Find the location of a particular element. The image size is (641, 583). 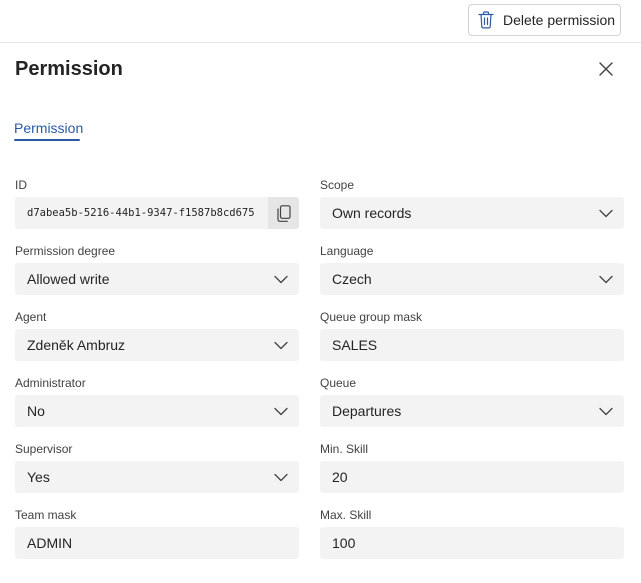

toolbar: Delete permission is located at coordinates (320, 21).